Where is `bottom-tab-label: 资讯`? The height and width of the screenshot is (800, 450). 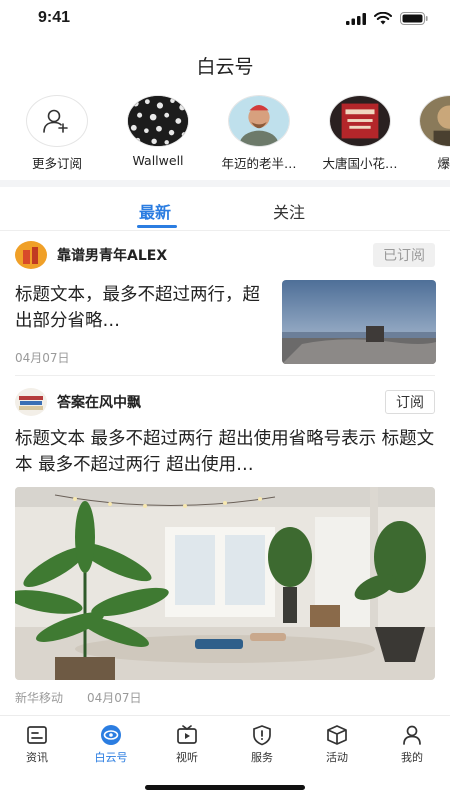 bottom-tab-label: 资讯 is located at coordinates (37, 757).